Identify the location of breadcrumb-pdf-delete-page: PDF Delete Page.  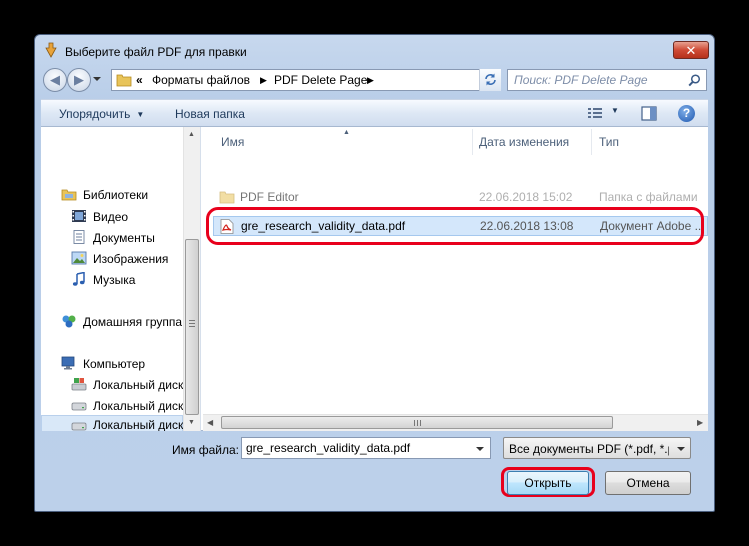
(320, 80).